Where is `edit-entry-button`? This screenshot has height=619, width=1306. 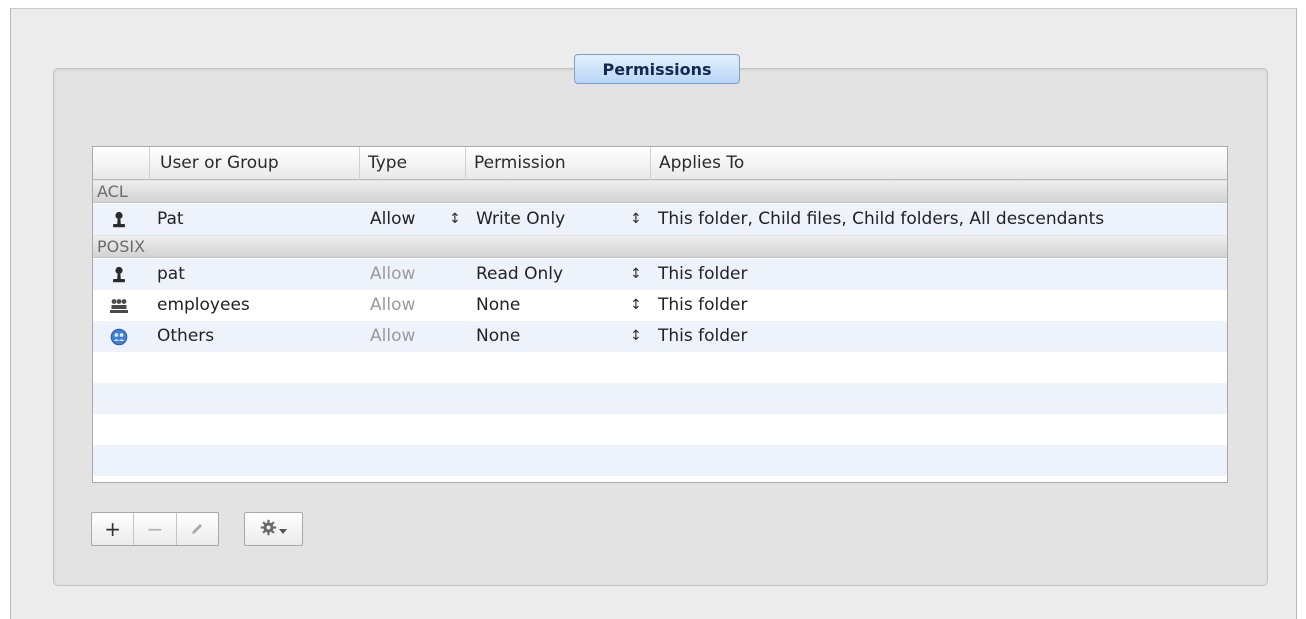 edit-entry-button is located at coordinates (196, 529).